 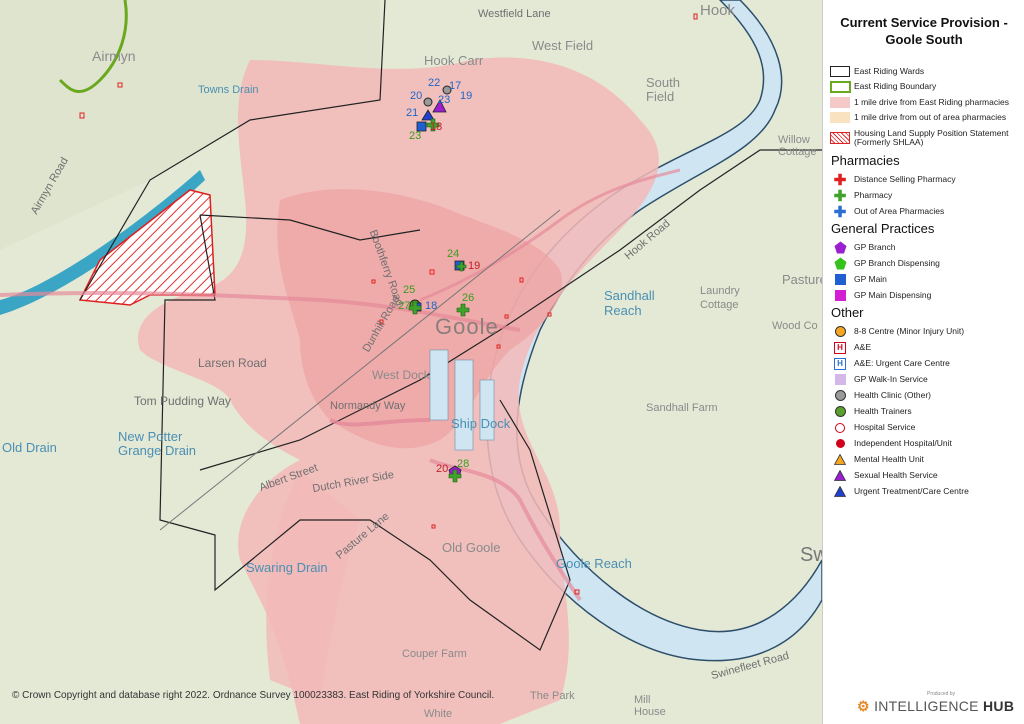 I want to click on legend-item-er-boundary: East Riding Boundary, so click(x=882, y=86).